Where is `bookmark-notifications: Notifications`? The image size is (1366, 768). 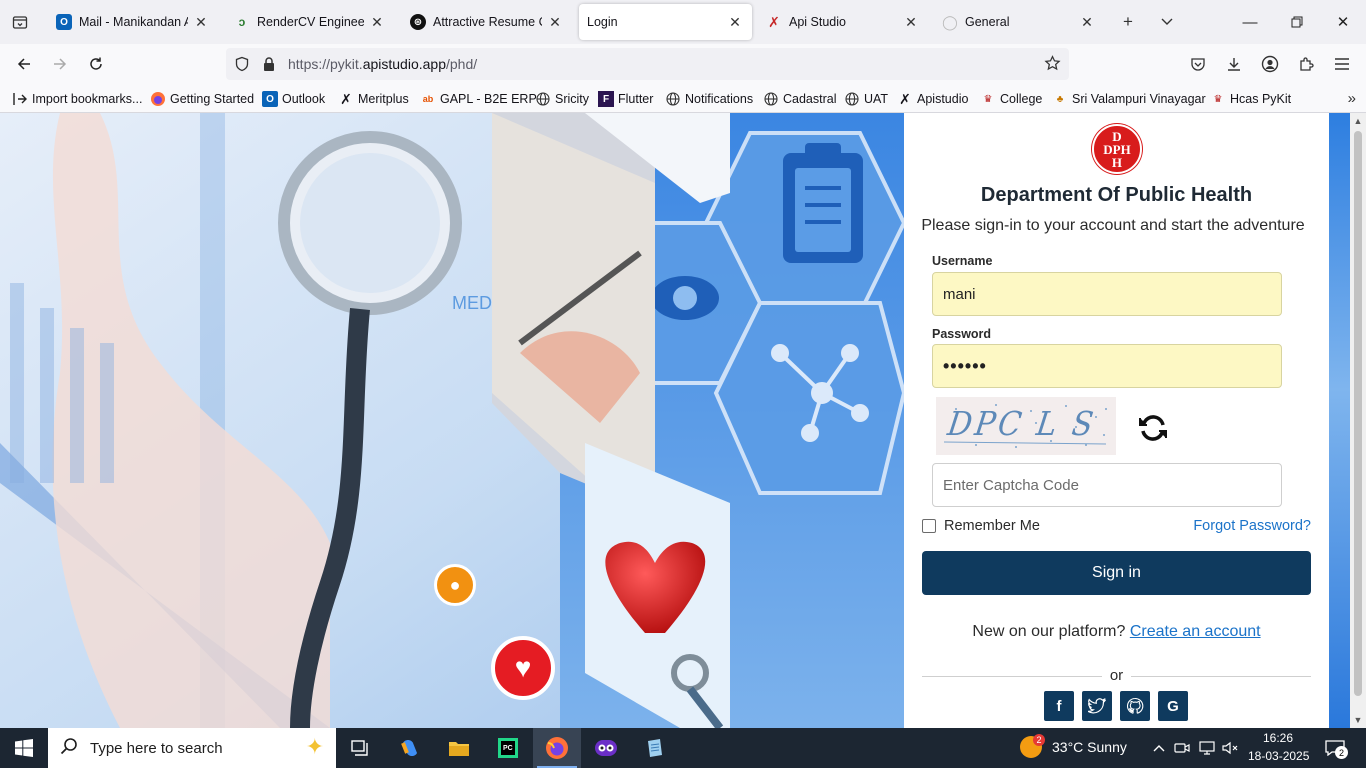
bookmark-notifications: Notifications is located at coordinates (709, 99).